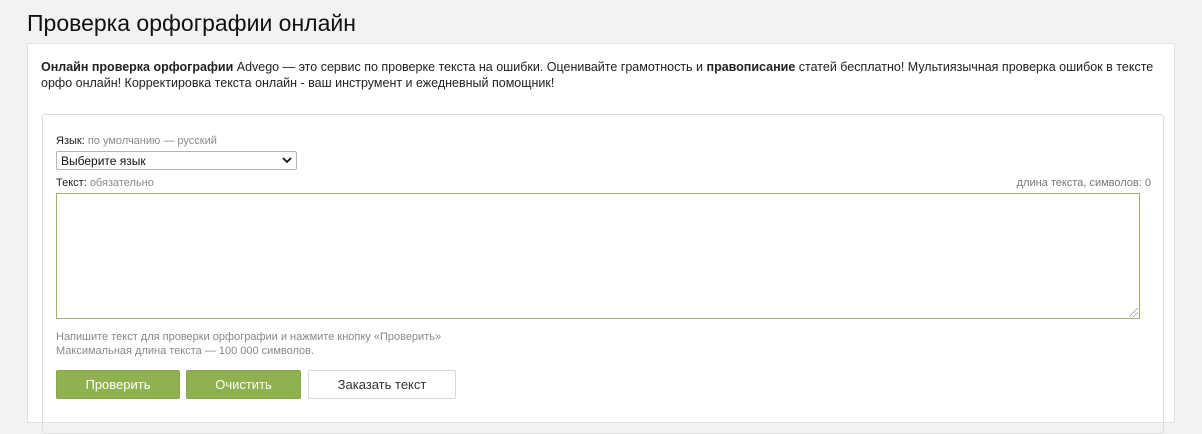  What do you see at coordinates (191, 23) in the screenshot?
I see `page-title: Проверка орфографии онлайн` at bounding box center [191, 23].